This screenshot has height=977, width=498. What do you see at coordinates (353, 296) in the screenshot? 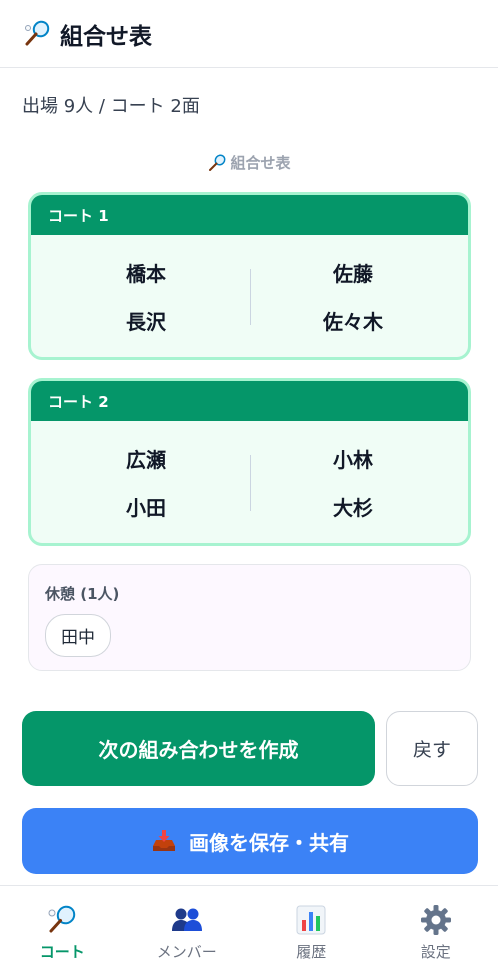
I see `team-b: 佐藤 佐々木` at bounding box center [353, 296].